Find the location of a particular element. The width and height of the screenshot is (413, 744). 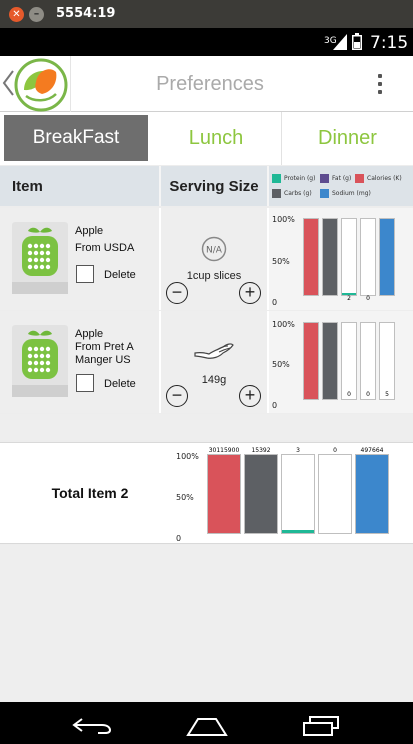

action-bar-divider is located at coordinates (70, 84).